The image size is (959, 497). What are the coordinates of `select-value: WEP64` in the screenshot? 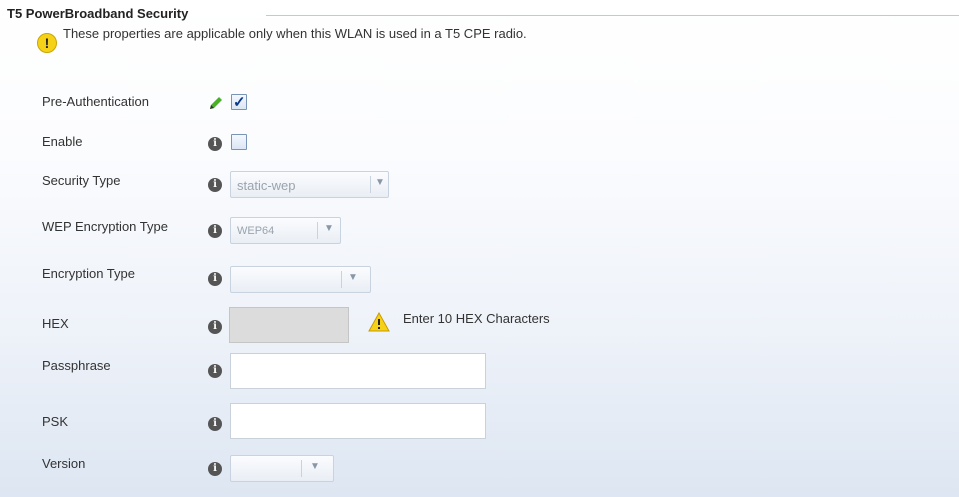 It's located at (256, 231).